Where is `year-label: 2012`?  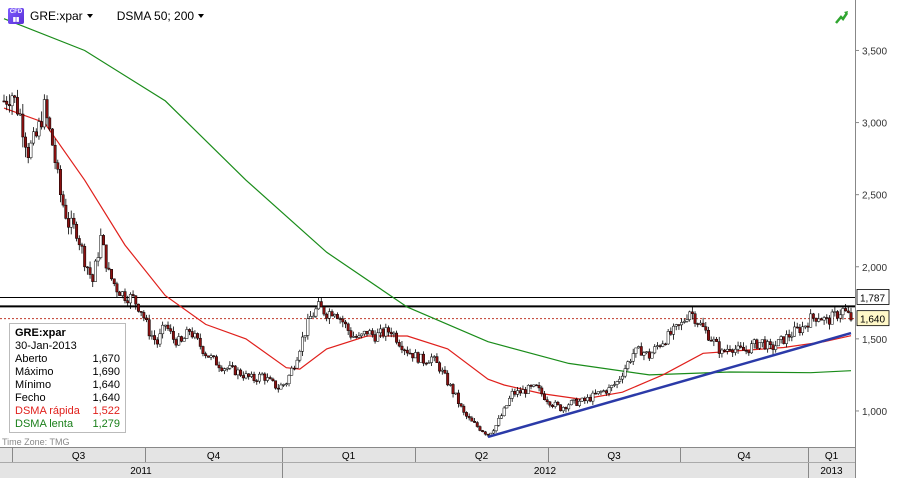 year-label: 2012 is located at coordinates (545, 471).